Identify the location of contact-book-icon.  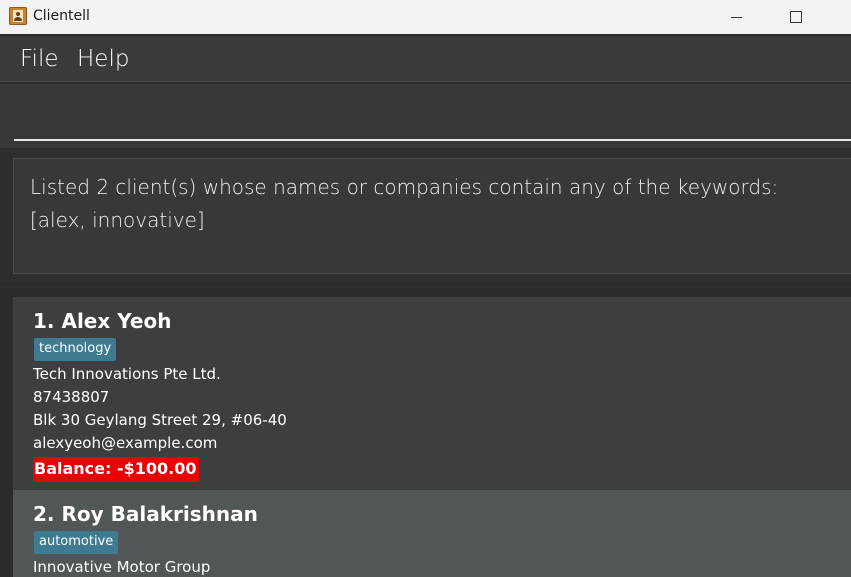
(18, 16).